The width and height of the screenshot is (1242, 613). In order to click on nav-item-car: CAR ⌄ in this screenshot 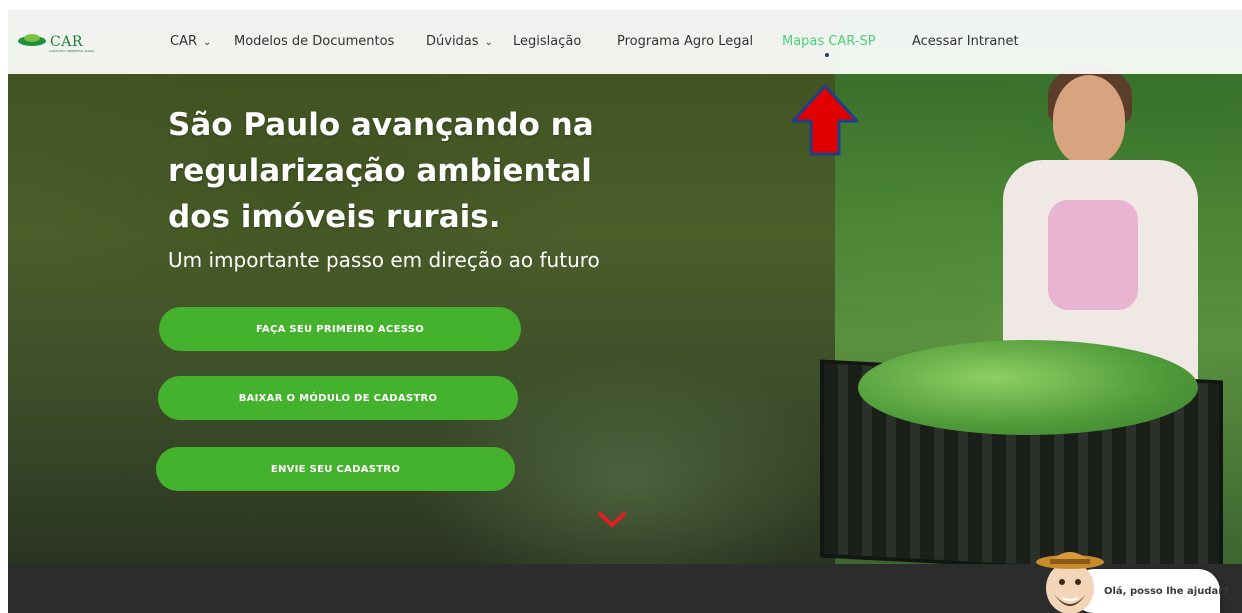, I will do `click(190, 42)`.